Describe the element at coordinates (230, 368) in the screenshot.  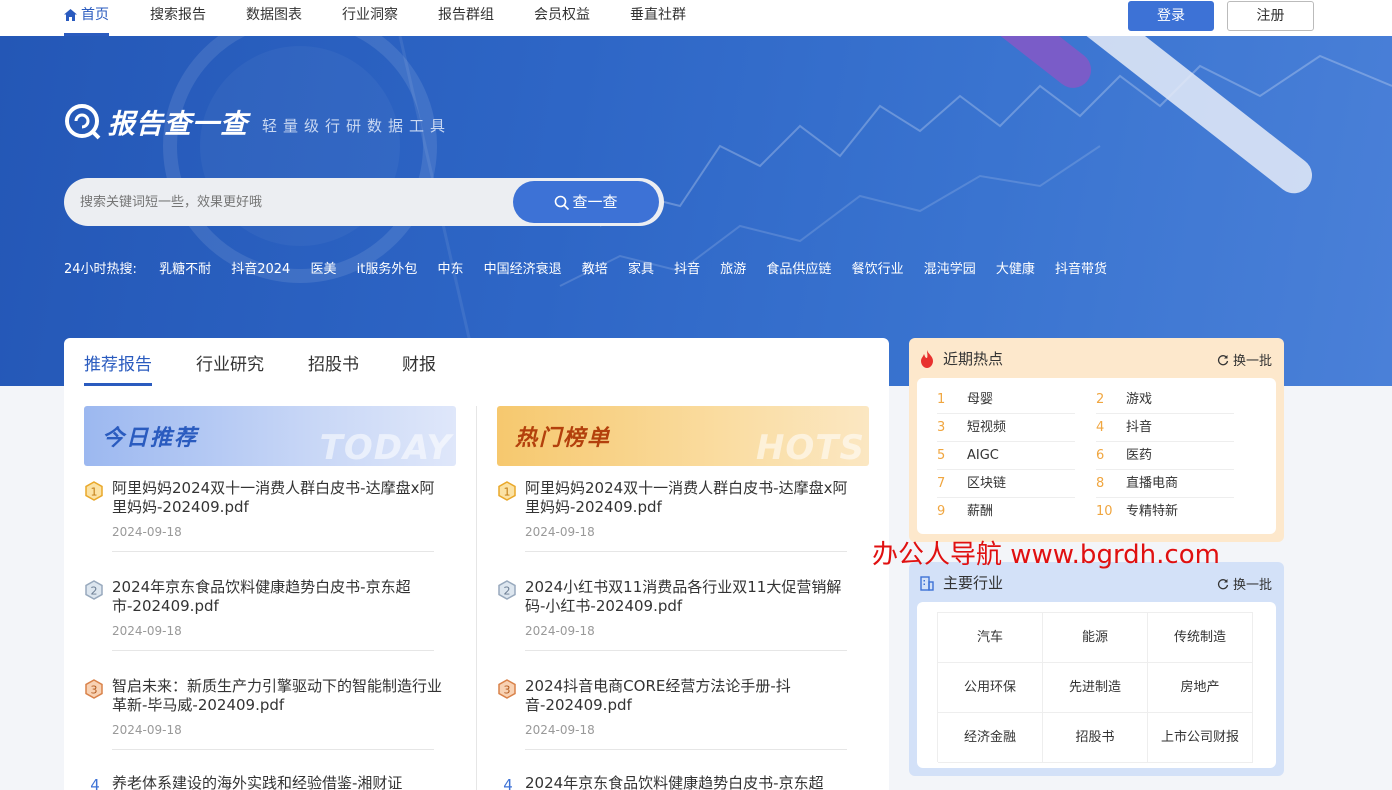
I see `tab-industry-research: 行业研究` at that location.